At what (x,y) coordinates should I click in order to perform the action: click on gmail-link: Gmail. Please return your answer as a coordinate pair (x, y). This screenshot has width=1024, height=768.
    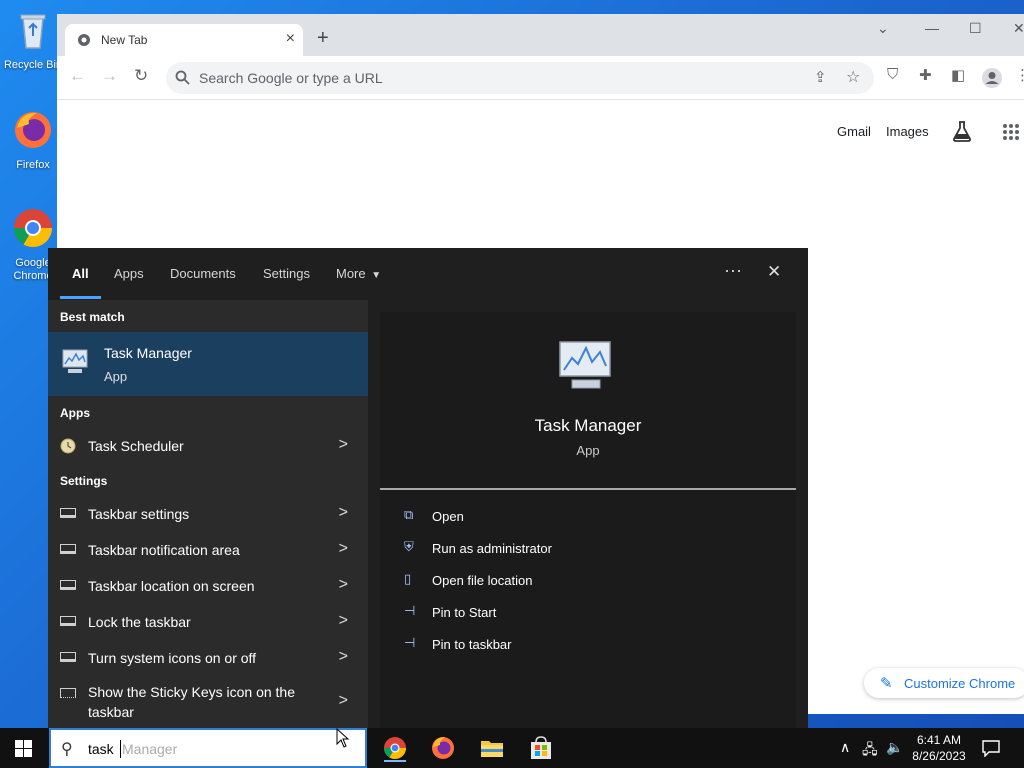
    Looking at the image, I should click on (854, 131).